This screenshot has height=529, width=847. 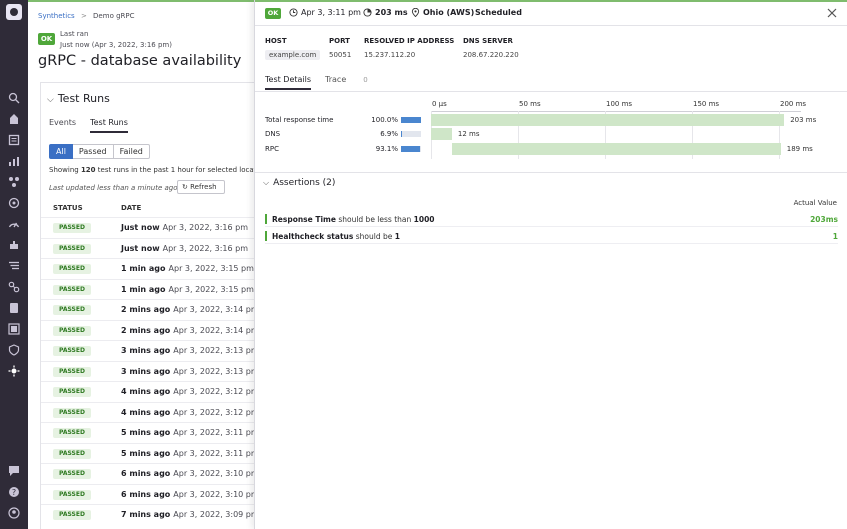 What do you see at coordinates (14, 119) in the screenshot?
I see `watchdog-icon` at bounding box center [14, 119].